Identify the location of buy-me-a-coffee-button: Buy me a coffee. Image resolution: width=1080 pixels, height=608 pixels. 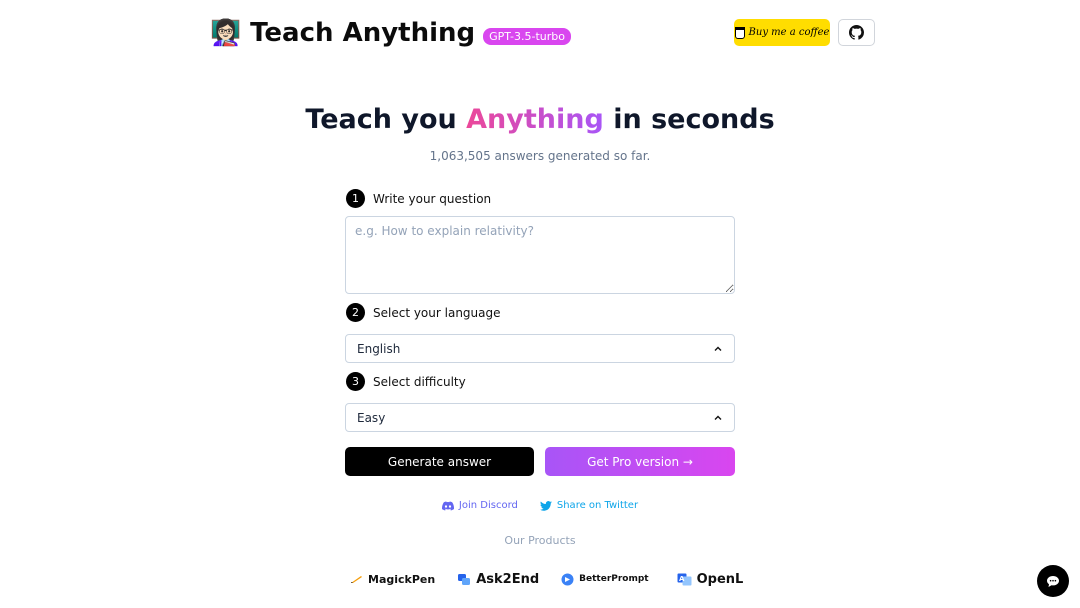
(782, 32).